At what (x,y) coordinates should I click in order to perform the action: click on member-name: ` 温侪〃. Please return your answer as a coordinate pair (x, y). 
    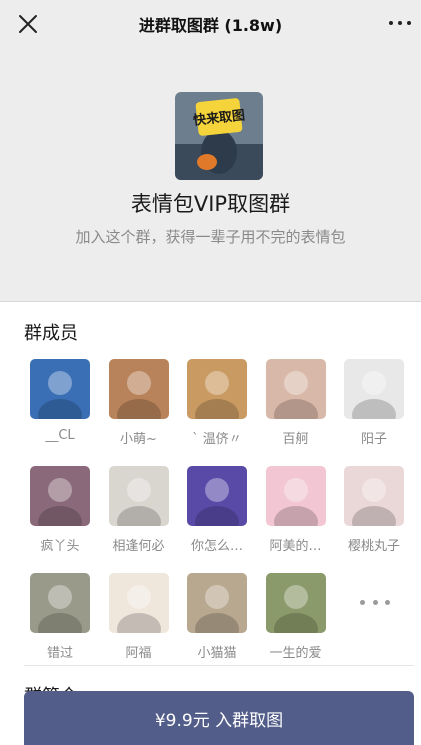
    Looking at the image, I should click on (217, 439).